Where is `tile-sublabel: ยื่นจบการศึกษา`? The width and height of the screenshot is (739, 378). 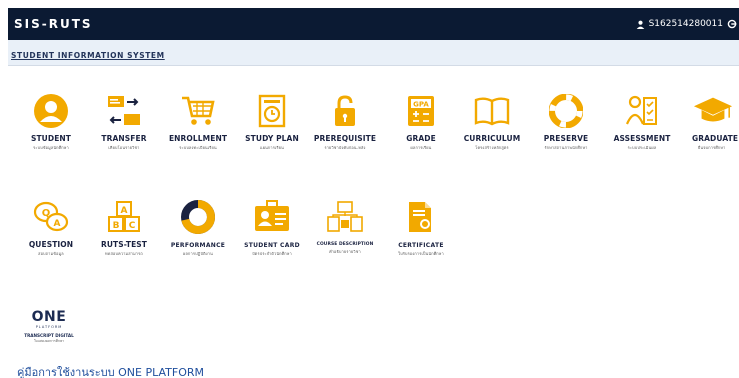
tile-sublabel: ยื่นจบการศึกษา is located at coordinates (712, 147).